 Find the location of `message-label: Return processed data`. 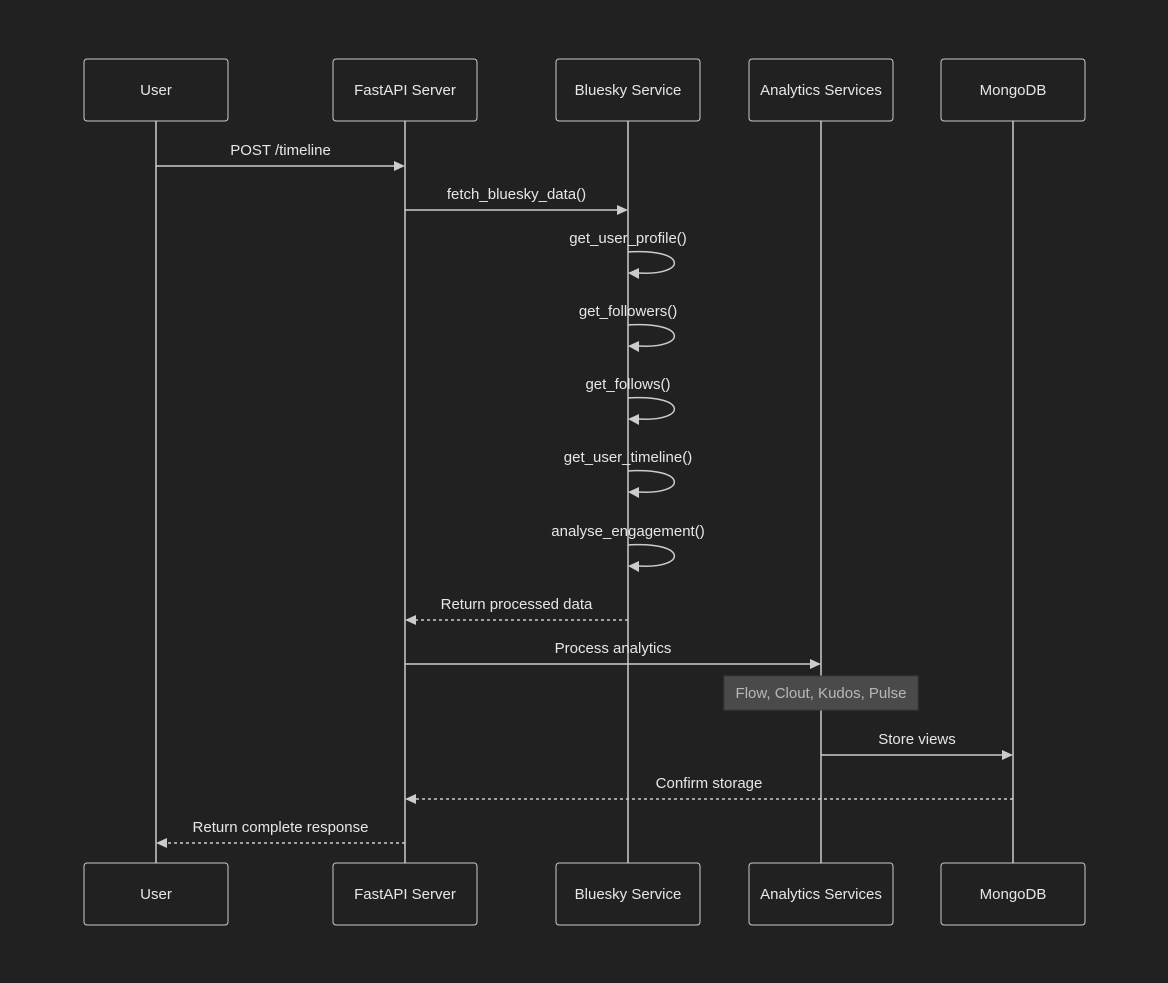

message-label: Return processed data is located at coordinates (517, 604).